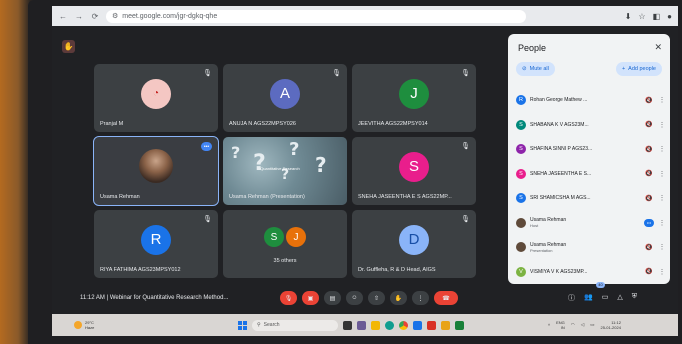 The width and height of the screenshot is (682, 344). Describe the element at coordinates (657, 16) in the screenshot. I see `sidepanel-icon: ◧` at that location.